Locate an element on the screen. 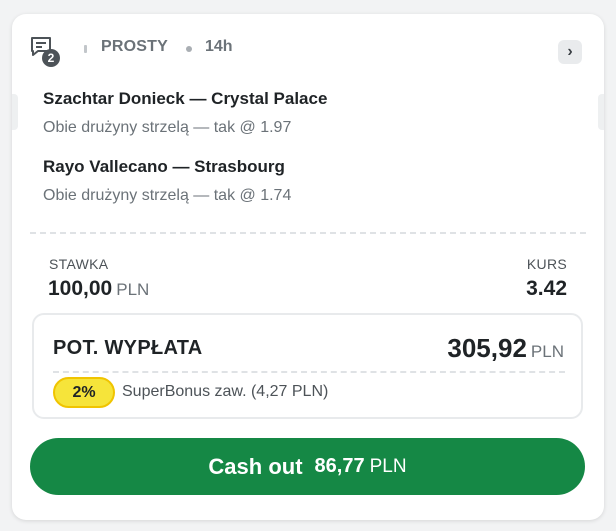 The image size is (616, 531). selection-count-badge: 2 is located at coordinates (51, 58).